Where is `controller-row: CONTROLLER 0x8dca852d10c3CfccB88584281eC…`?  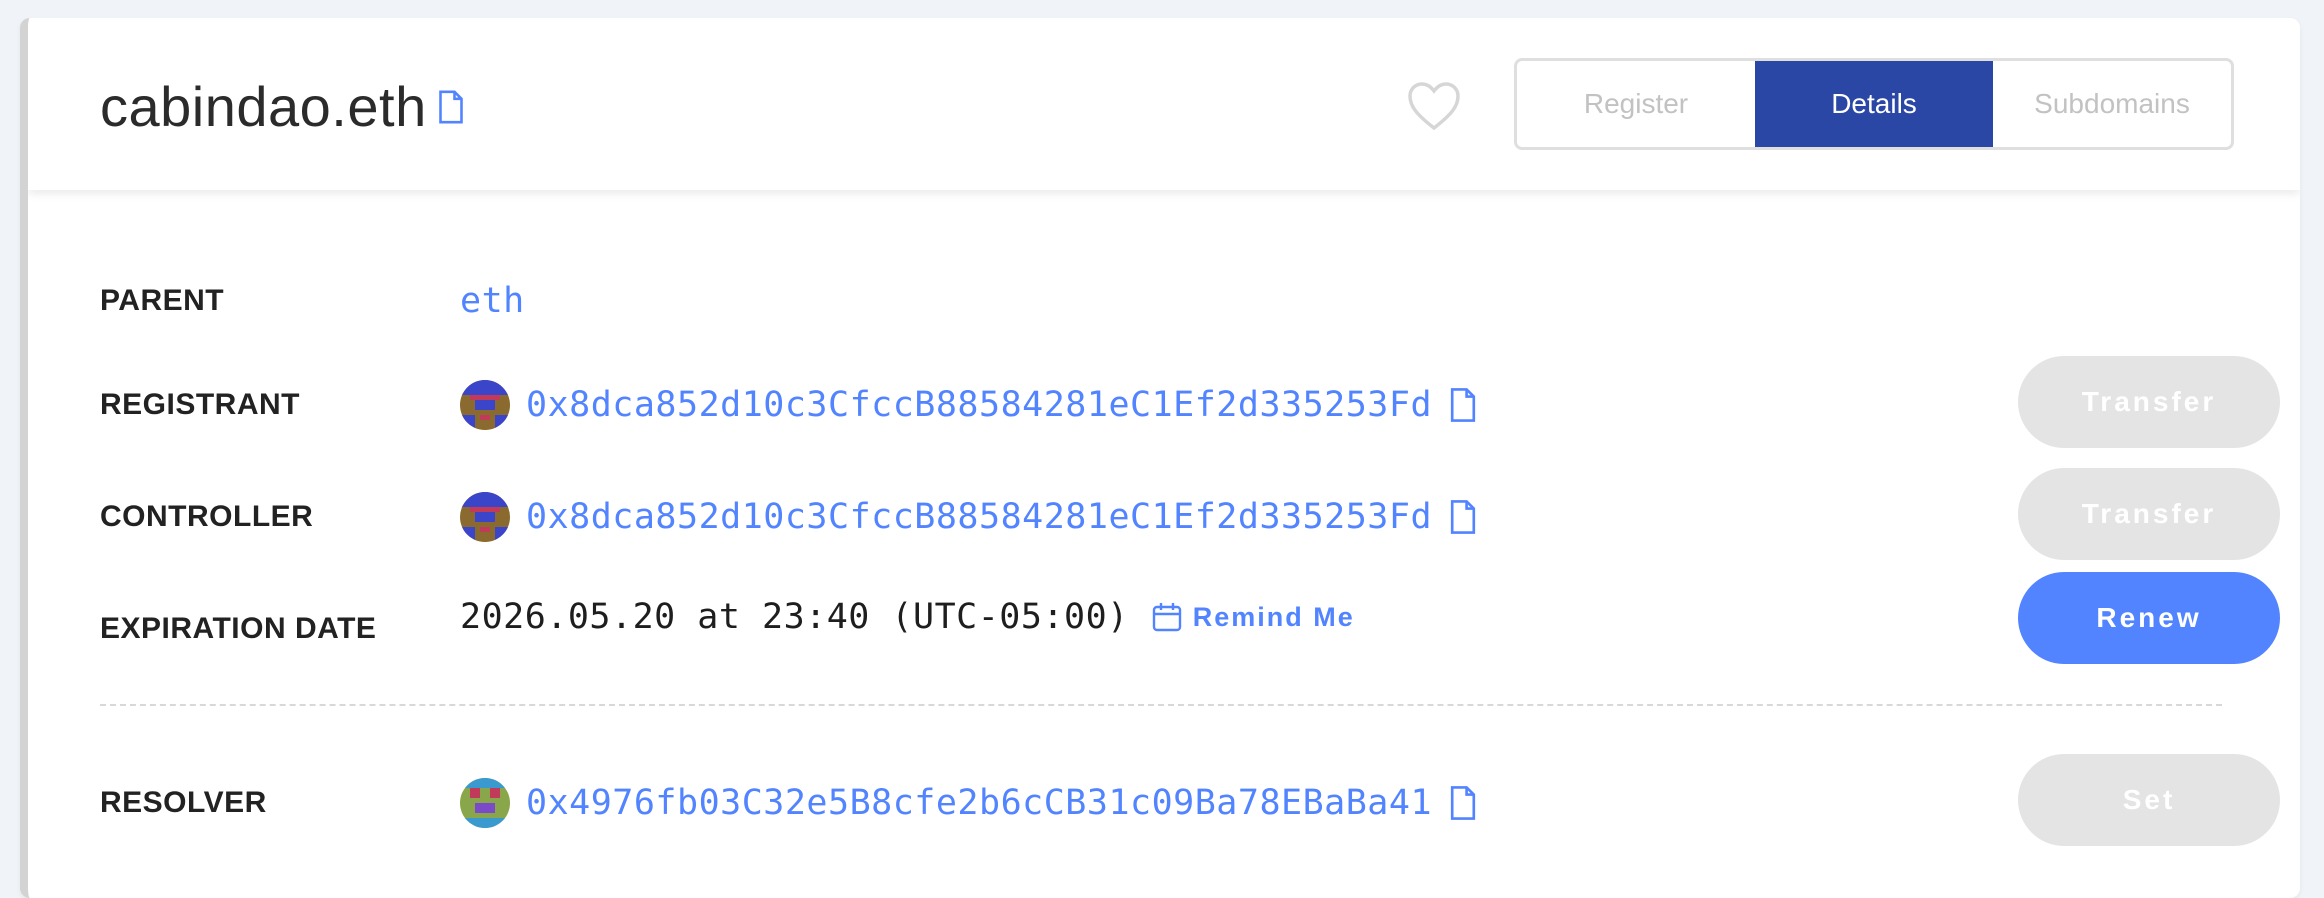 controller-row: CONTROLLER 0x8dca852d10c3CfccB88584281eC… is located at coordinates (1190, 514).